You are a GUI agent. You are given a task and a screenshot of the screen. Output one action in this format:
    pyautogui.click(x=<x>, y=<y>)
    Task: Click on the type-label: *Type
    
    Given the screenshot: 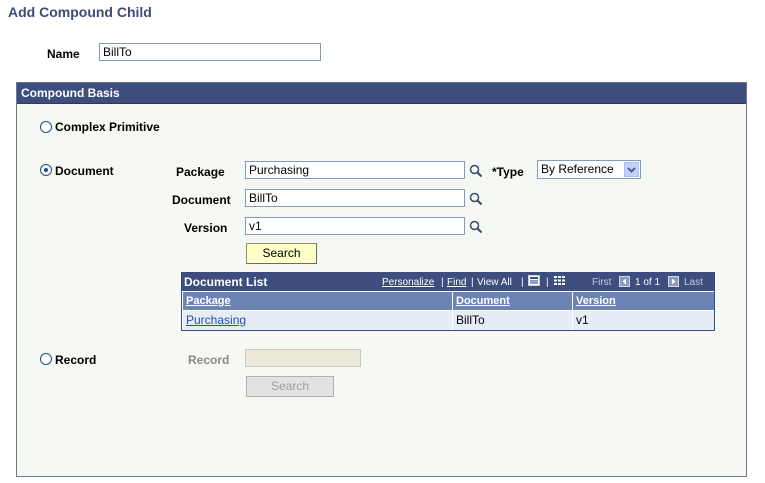 What is the action you would take?
    pyautogui.click(x=508, y=172)
    